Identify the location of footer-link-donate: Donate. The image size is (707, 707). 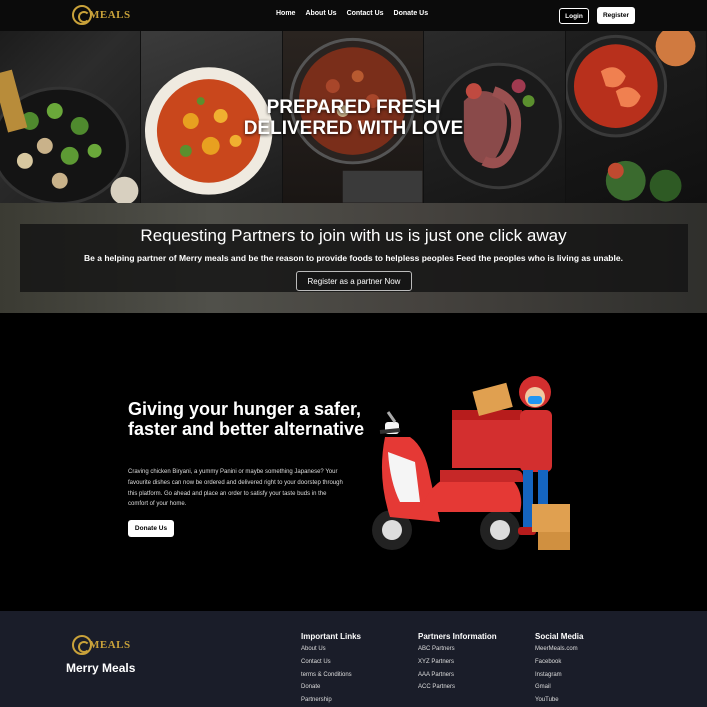
(331, 687).